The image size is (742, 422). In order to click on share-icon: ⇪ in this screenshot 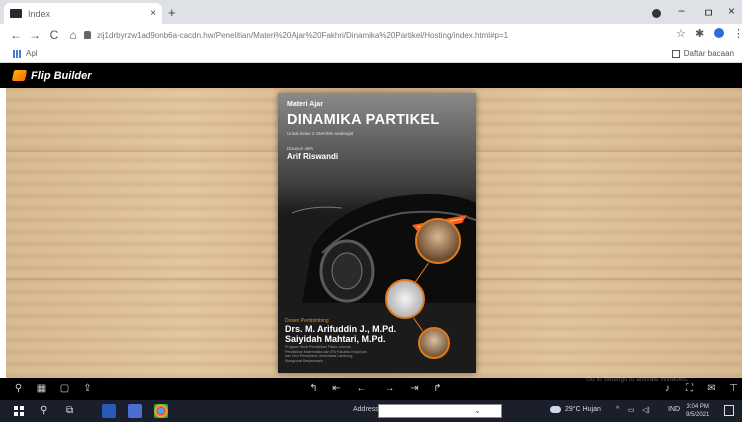, I will do `click(87, 388)`.